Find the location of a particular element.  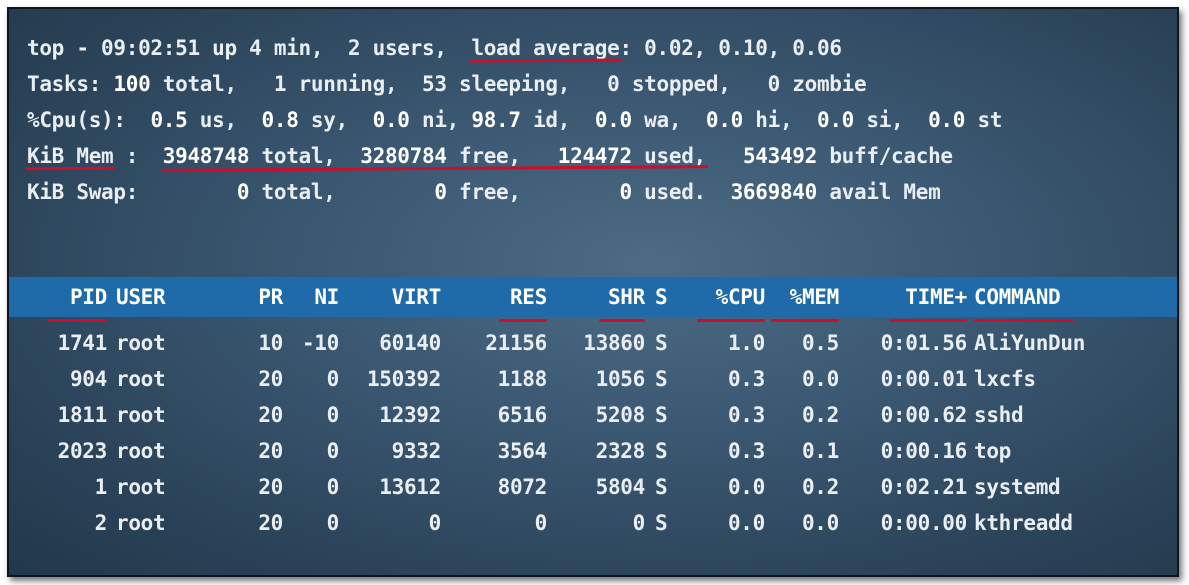

res-cell: 21156 is located at coordinates (516, 343).